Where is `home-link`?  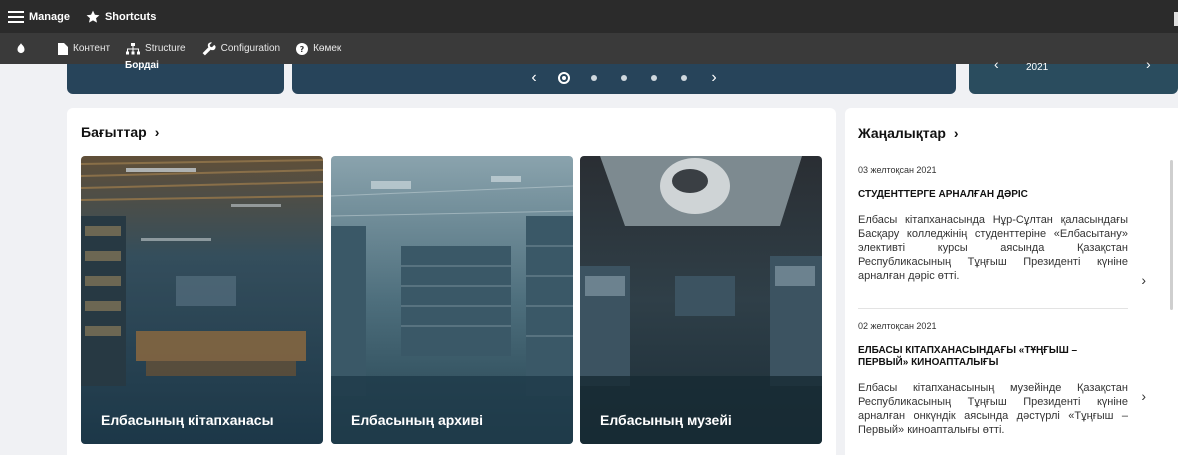 home-link is located at coordinates (25, 48).